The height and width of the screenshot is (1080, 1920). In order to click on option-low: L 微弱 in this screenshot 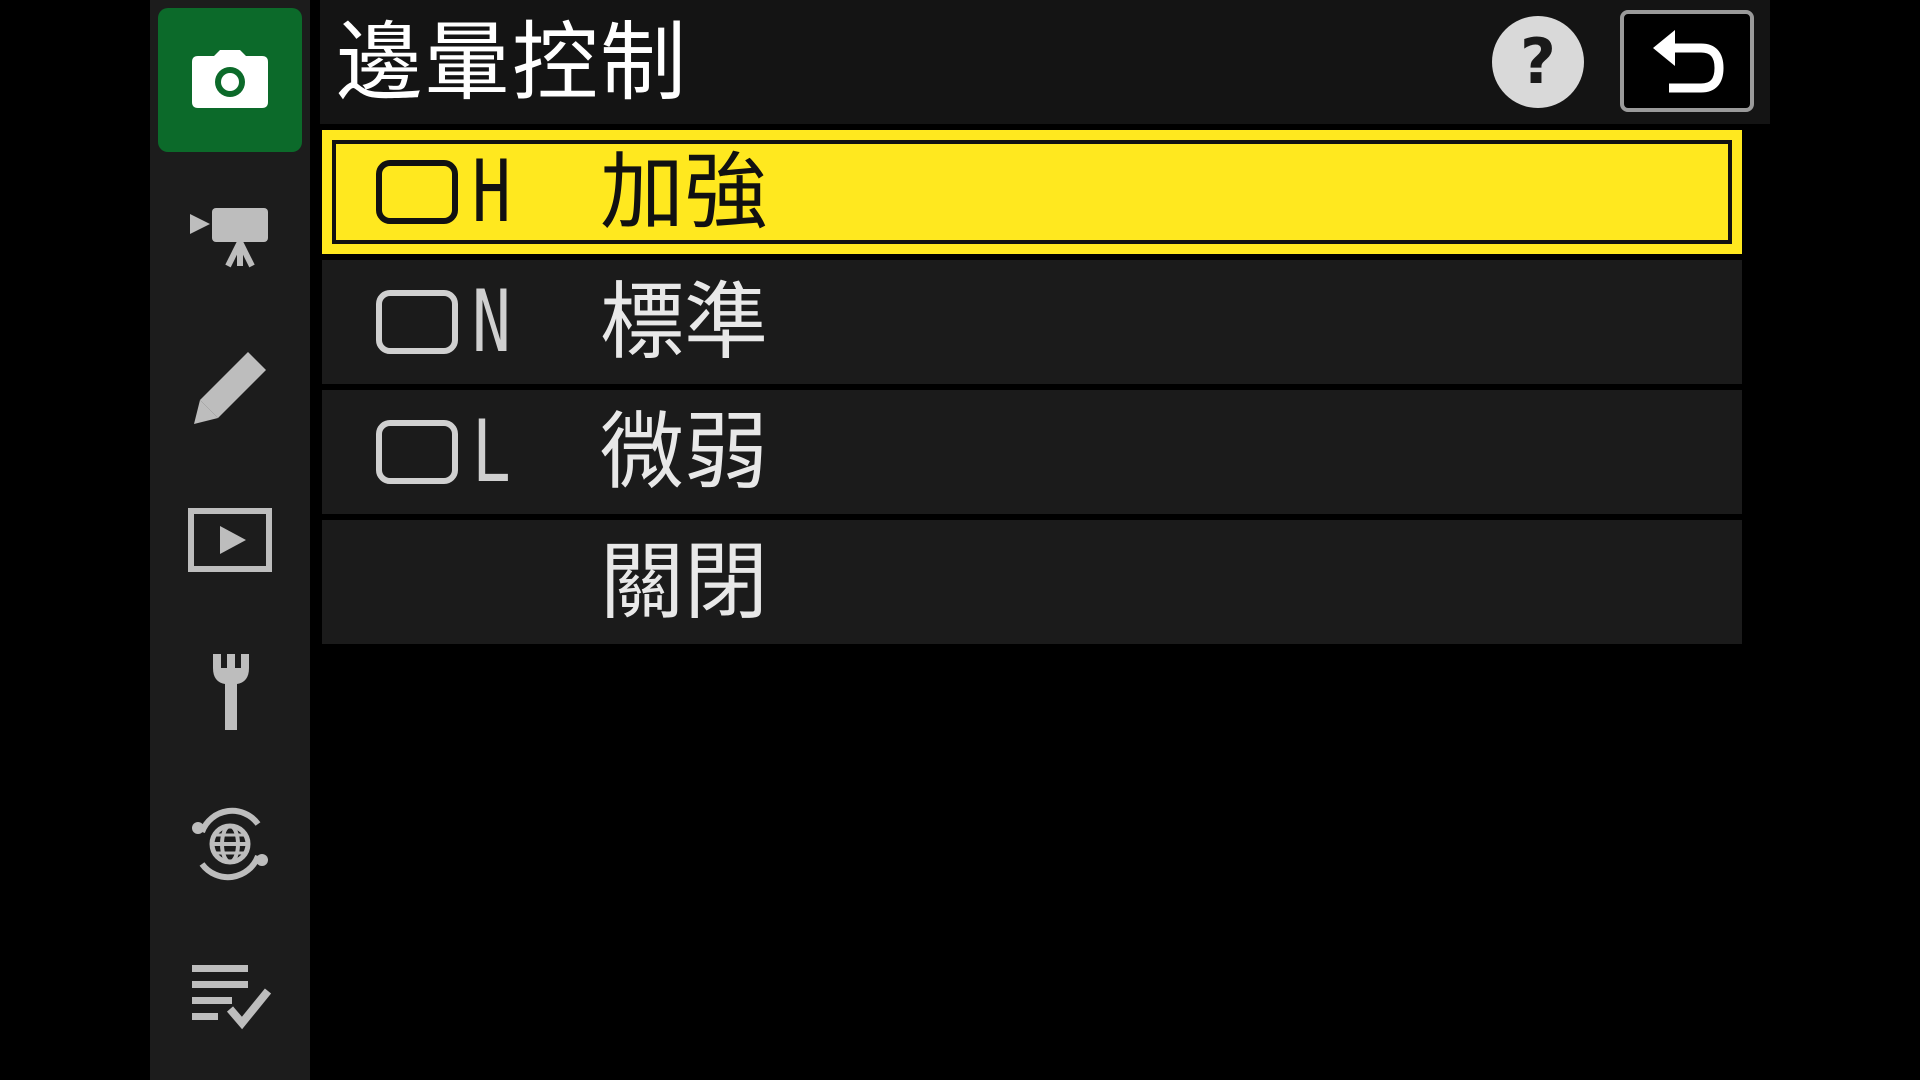, I will do `click(1032, 452)`.